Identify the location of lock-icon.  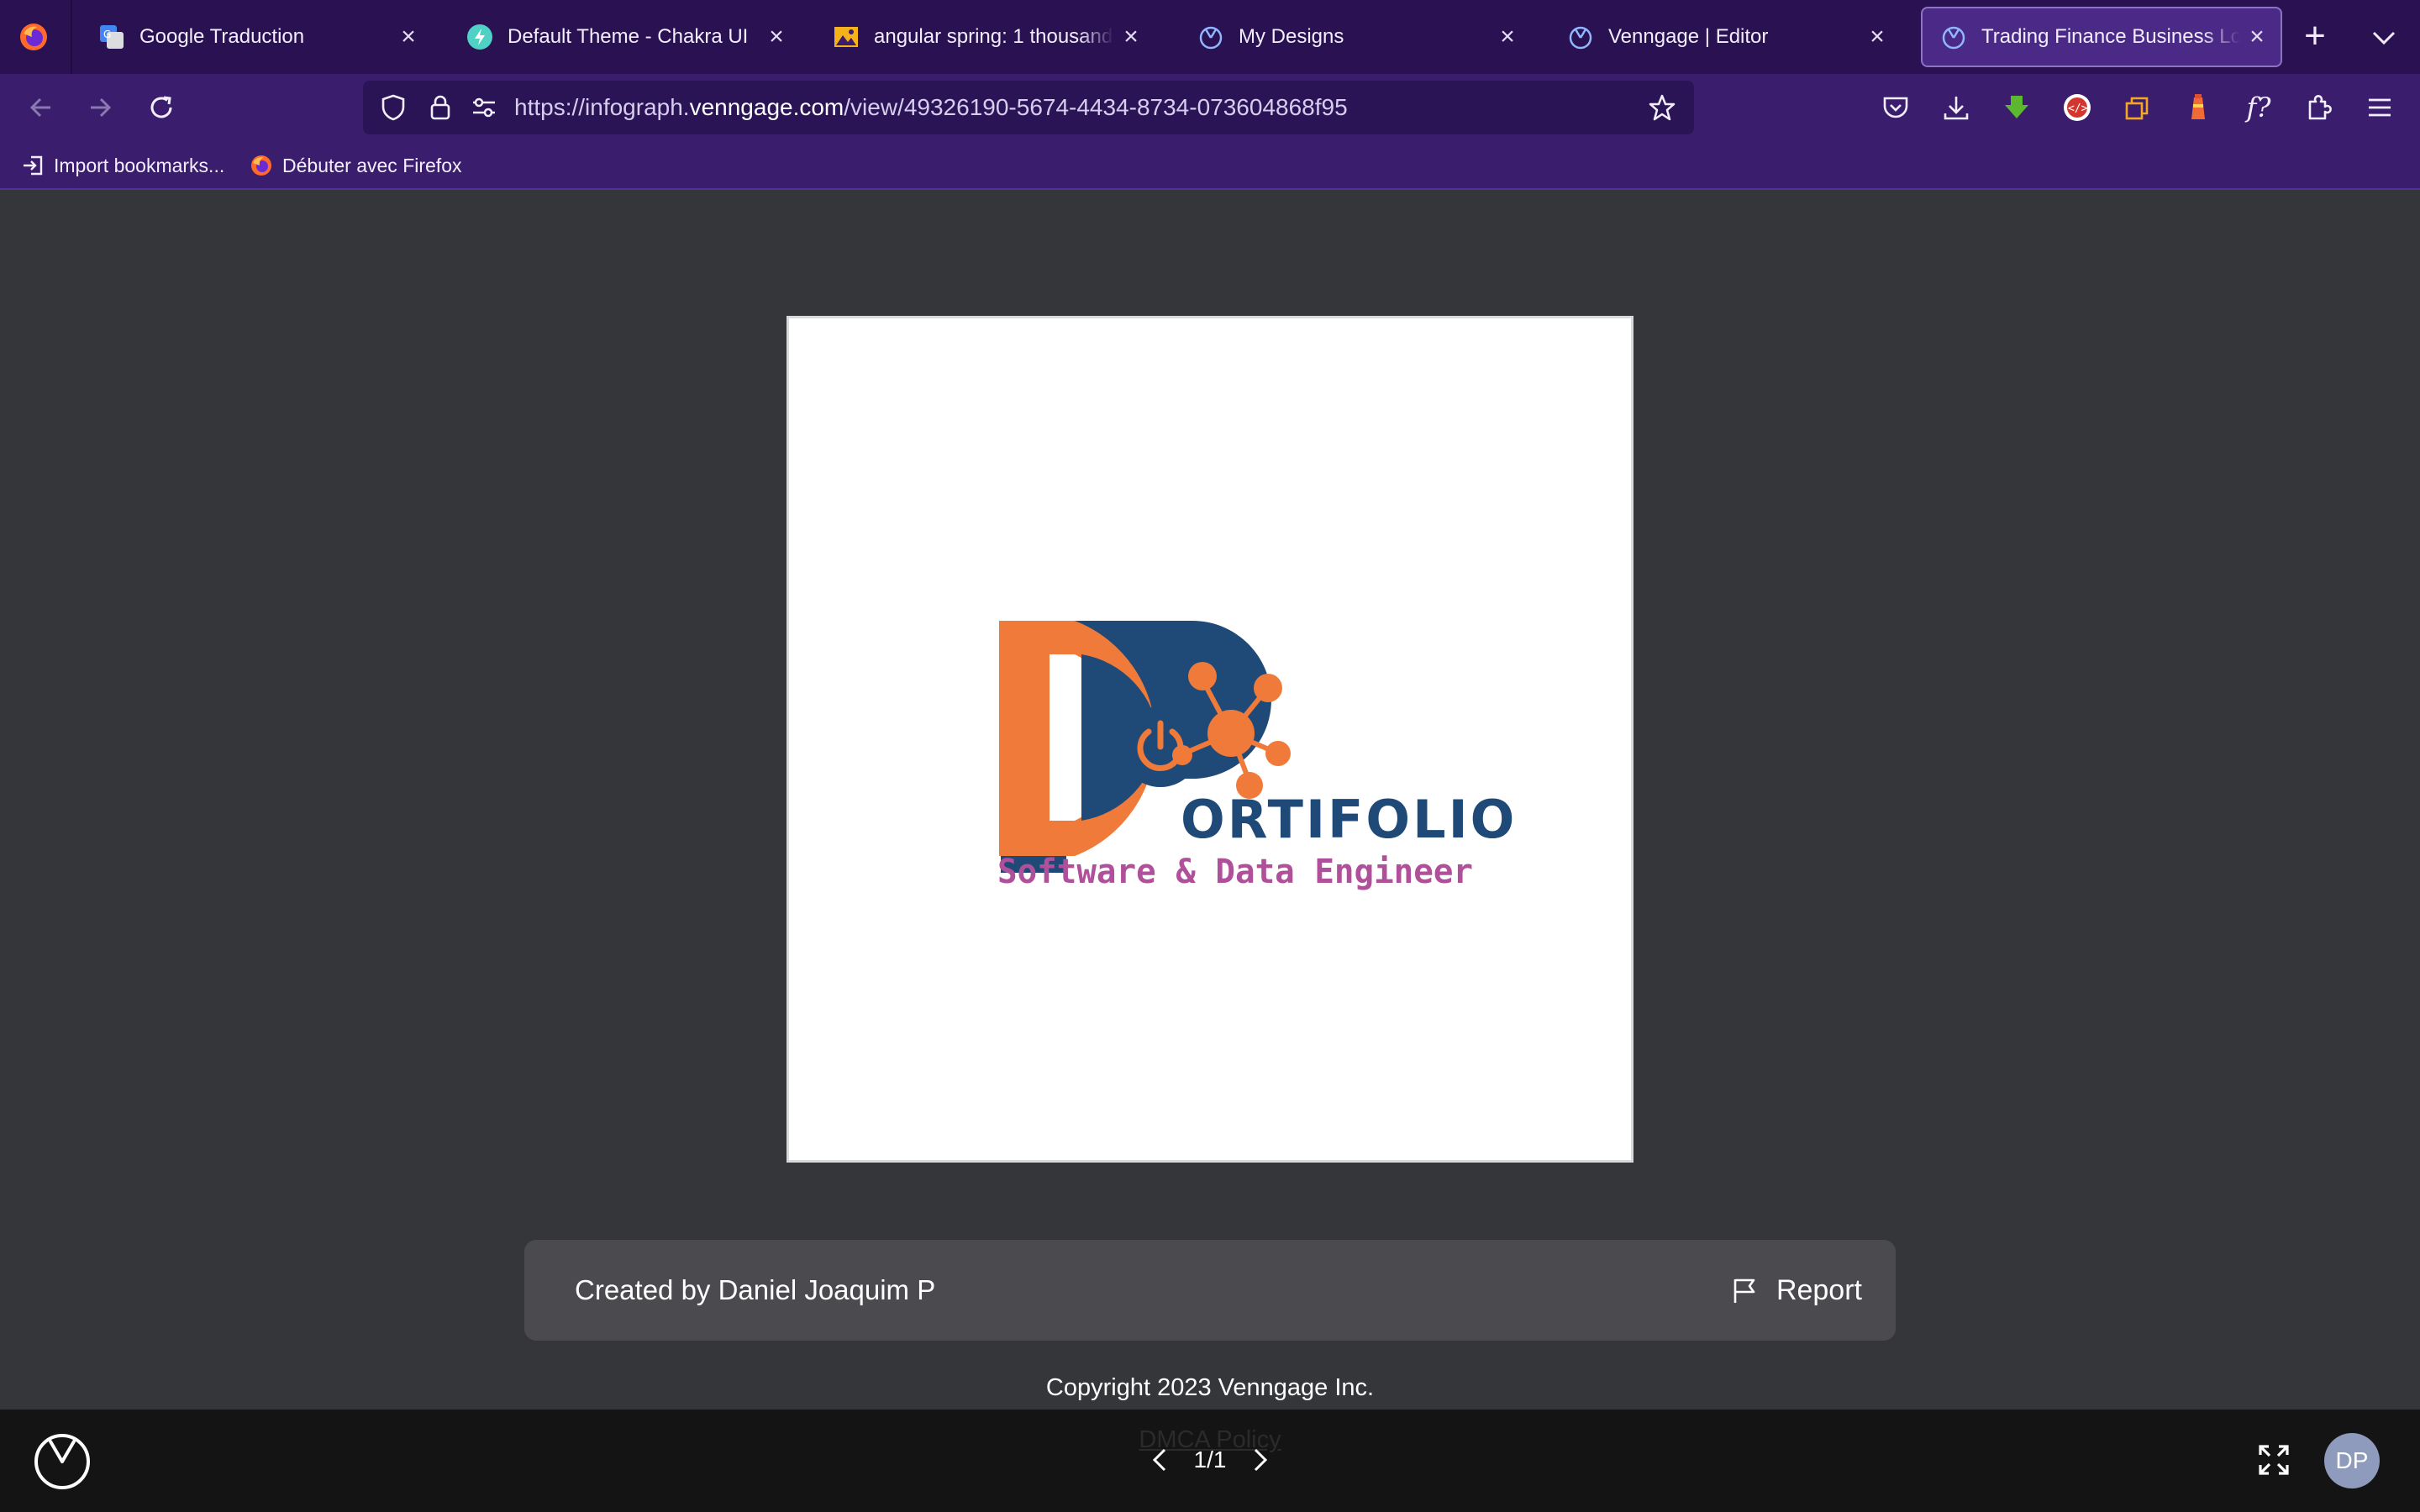
(440, 107).